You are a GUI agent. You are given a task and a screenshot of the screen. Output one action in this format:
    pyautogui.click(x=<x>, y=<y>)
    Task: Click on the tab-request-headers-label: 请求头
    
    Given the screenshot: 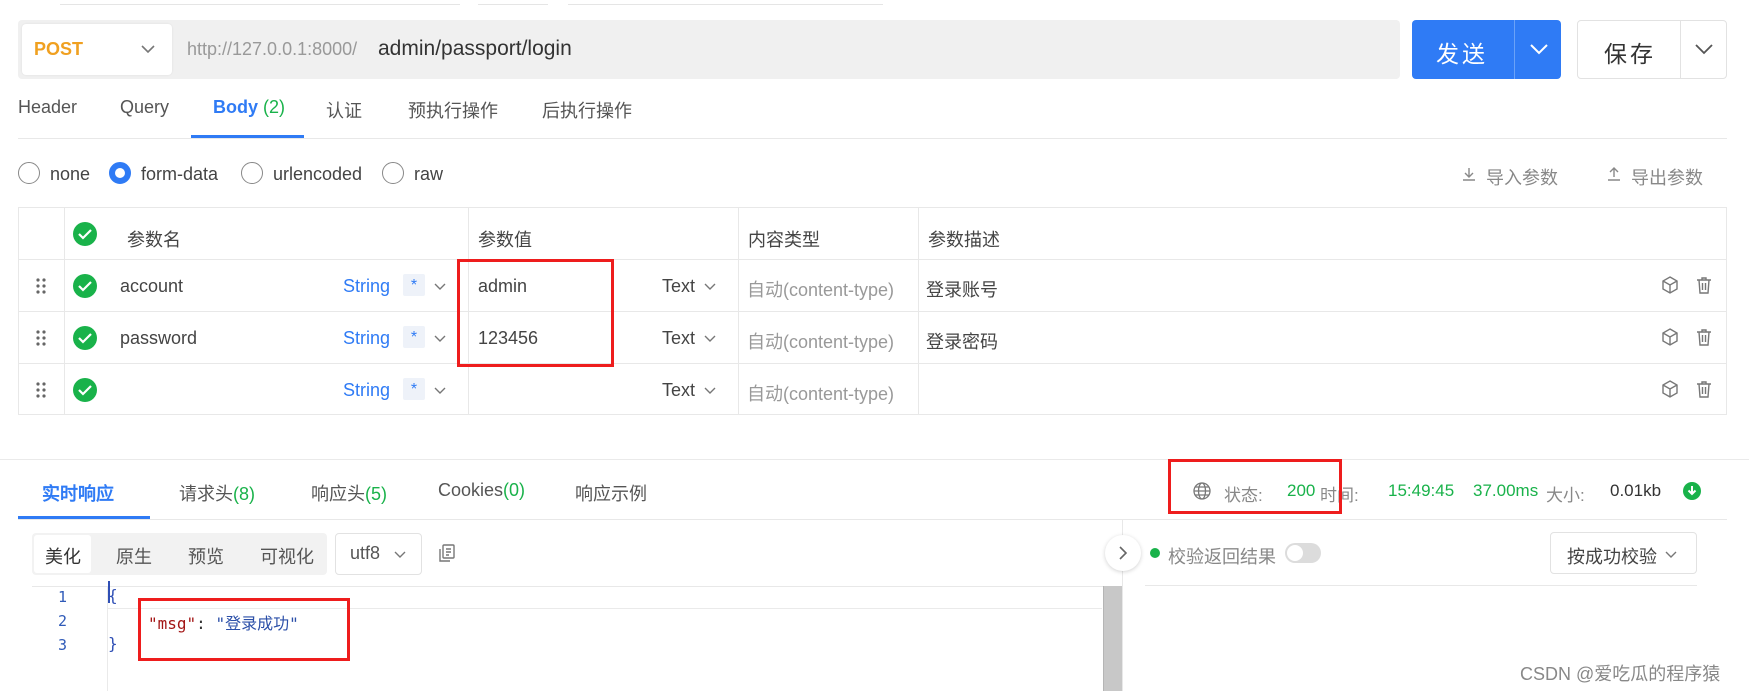 What is the action you would take?
    pyautogui.click(x=206, y=494)
    